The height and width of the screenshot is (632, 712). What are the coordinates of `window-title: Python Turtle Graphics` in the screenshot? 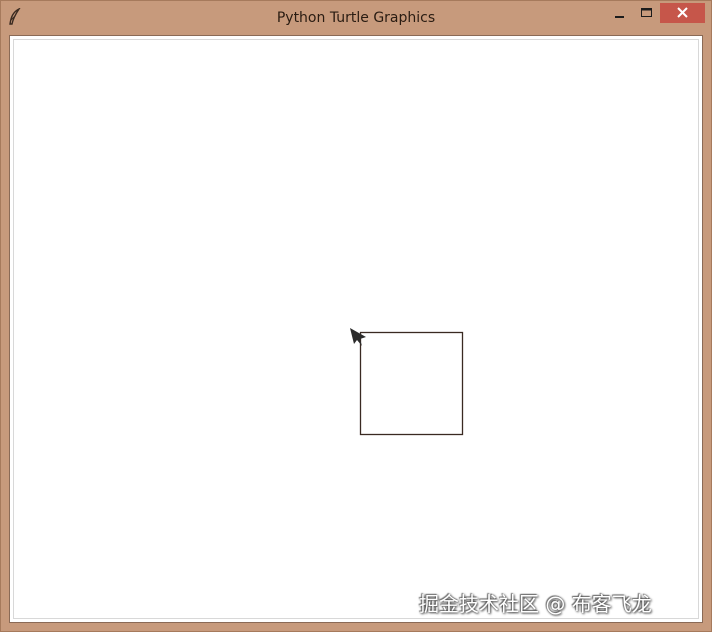 It's located at (356, 18).